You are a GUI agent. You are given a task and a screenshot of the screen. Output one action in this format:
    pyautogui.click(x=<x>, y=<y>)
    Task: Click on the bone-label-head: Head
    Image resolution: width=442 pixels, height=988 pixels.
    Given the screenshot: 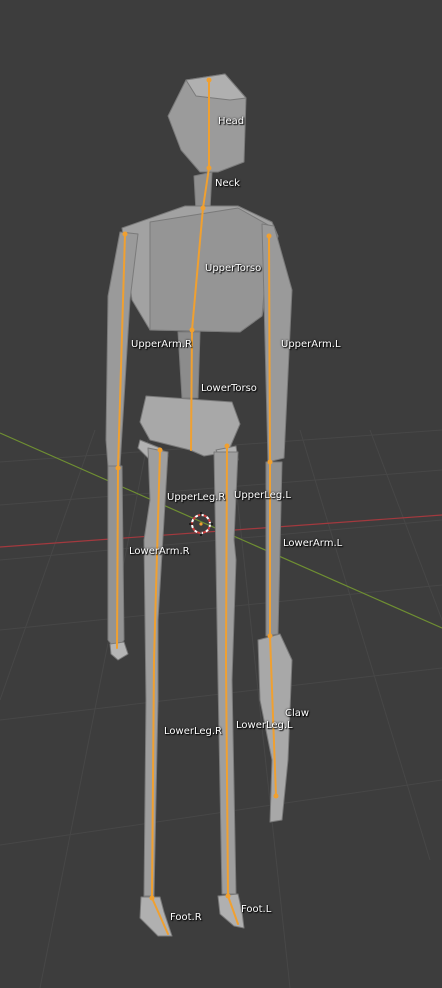 What is the action you would take?
    pyautogui.click(x=231, y=122)
    